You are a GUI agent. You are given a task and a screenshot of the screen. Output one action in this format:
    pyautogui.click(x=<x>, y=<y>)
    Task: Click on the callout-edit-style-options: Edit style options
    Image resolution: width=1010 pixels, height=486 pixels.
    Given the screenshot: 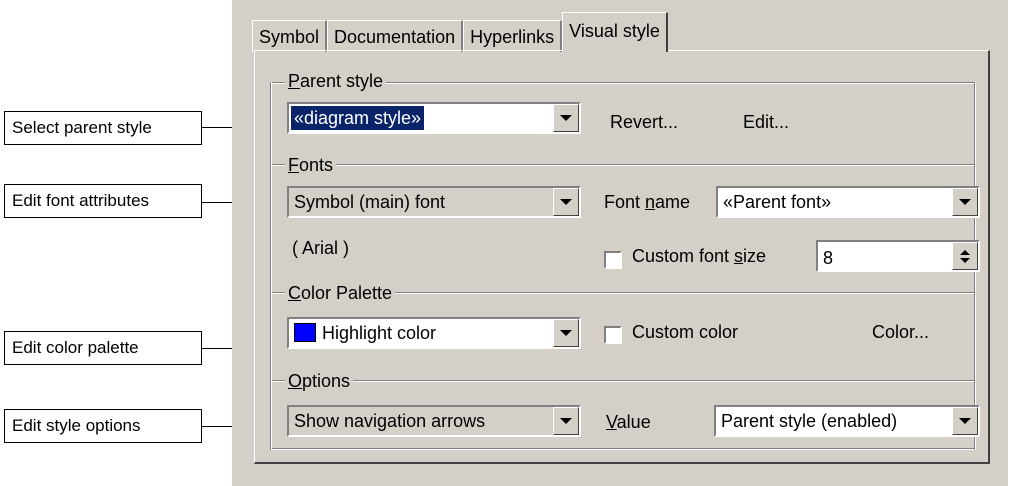 What is the action you would take?
    pyautogui.click(x=103, y=426)
    